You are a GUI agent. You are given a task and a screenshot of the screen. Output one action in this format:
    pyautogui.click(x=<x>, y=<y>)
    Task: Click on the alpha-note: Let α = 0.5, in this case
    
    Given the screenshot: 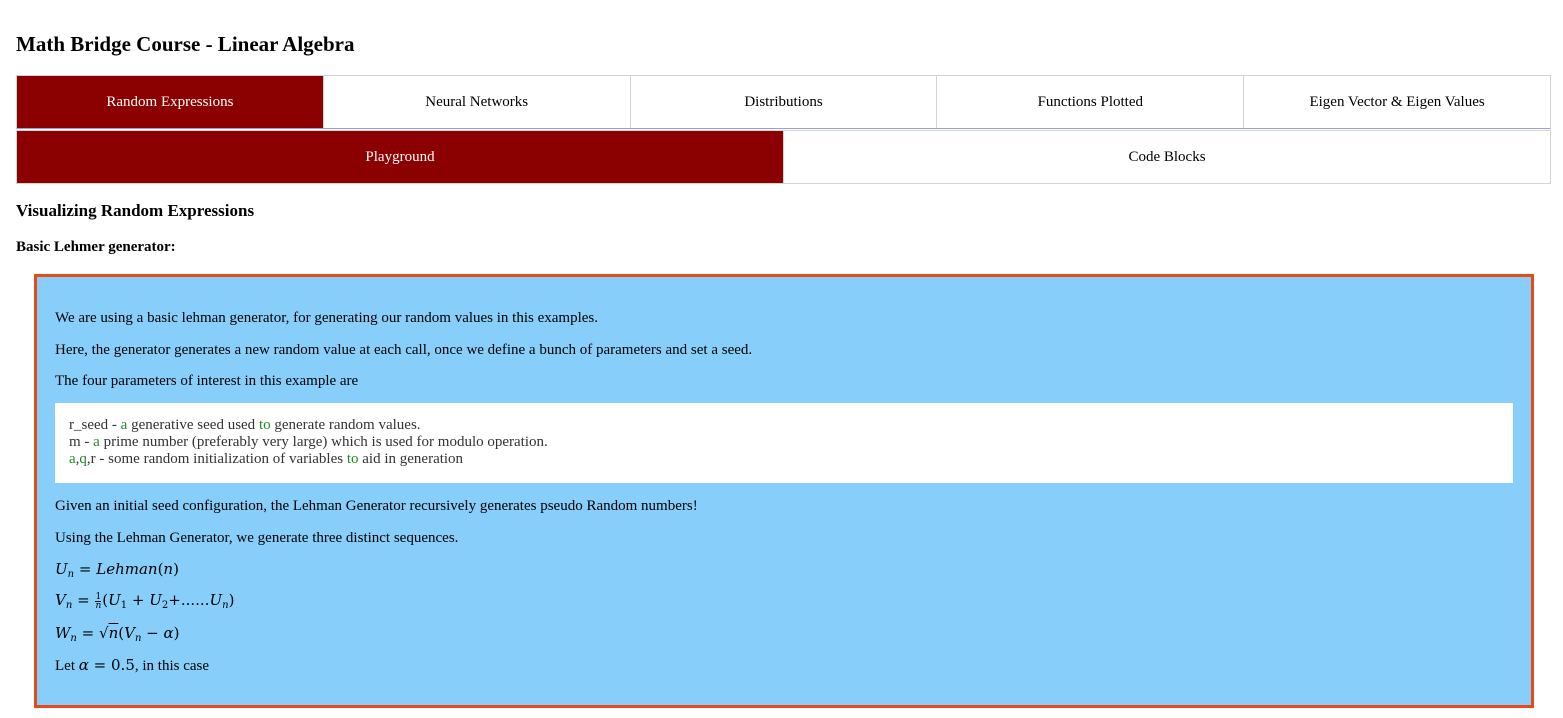 What is the action you would take?
    pyautogui.click(x=132, y=665)
    